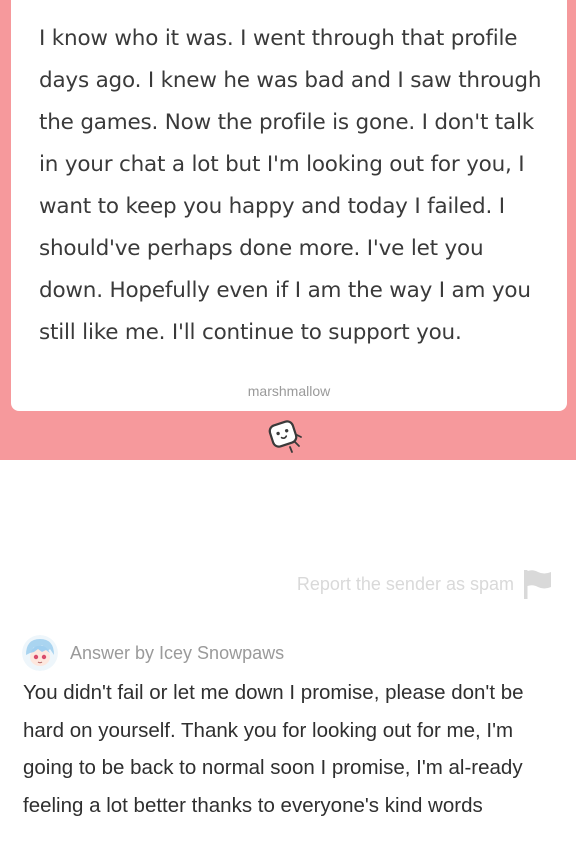  What do you see at coordinates (405, 583) in the screenshot?
I see `report-spam-label: Report the sender as spam` at bounding box center [405, 583].